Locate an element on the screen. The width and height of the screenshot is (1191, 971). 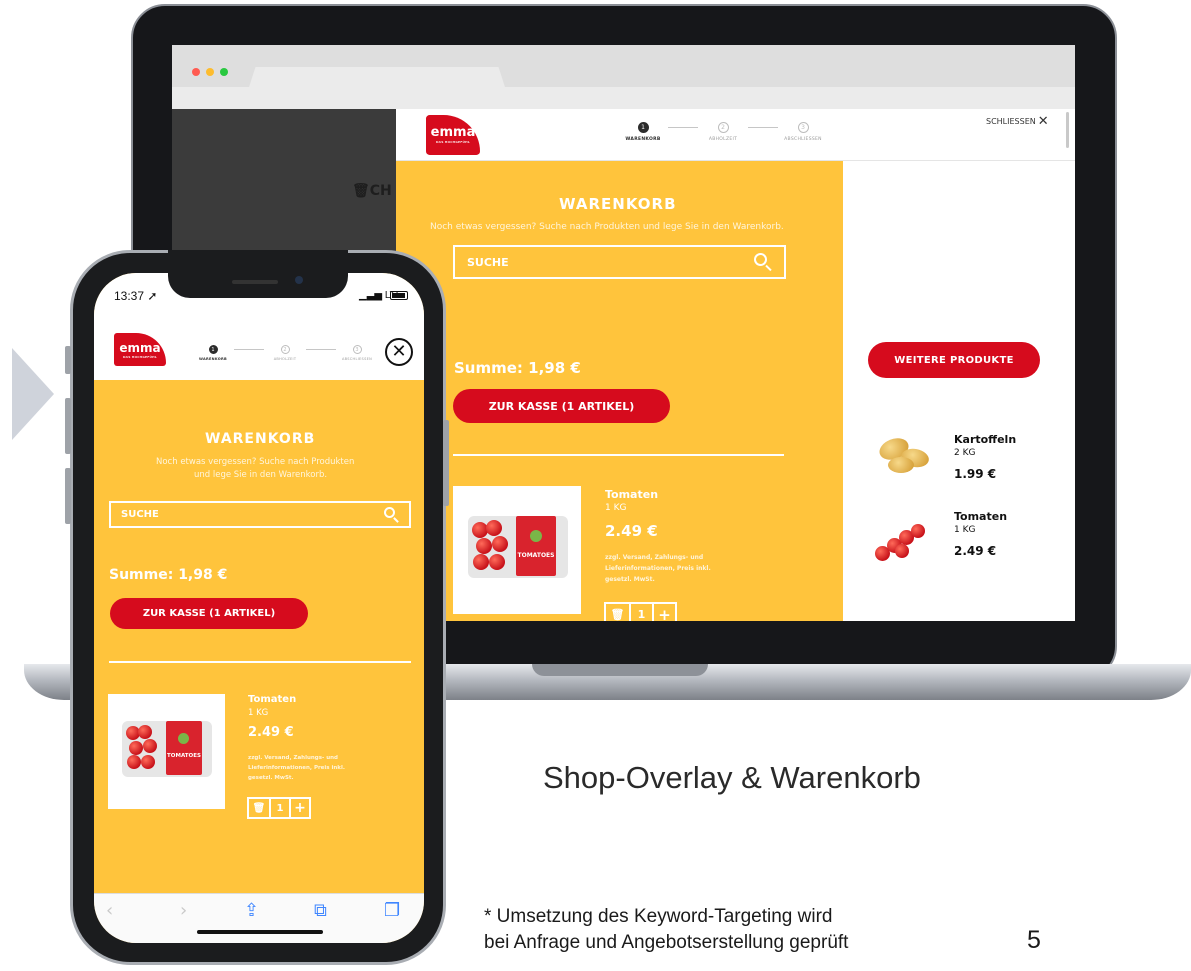
window-close-dot is located at coordinates (196, 72).